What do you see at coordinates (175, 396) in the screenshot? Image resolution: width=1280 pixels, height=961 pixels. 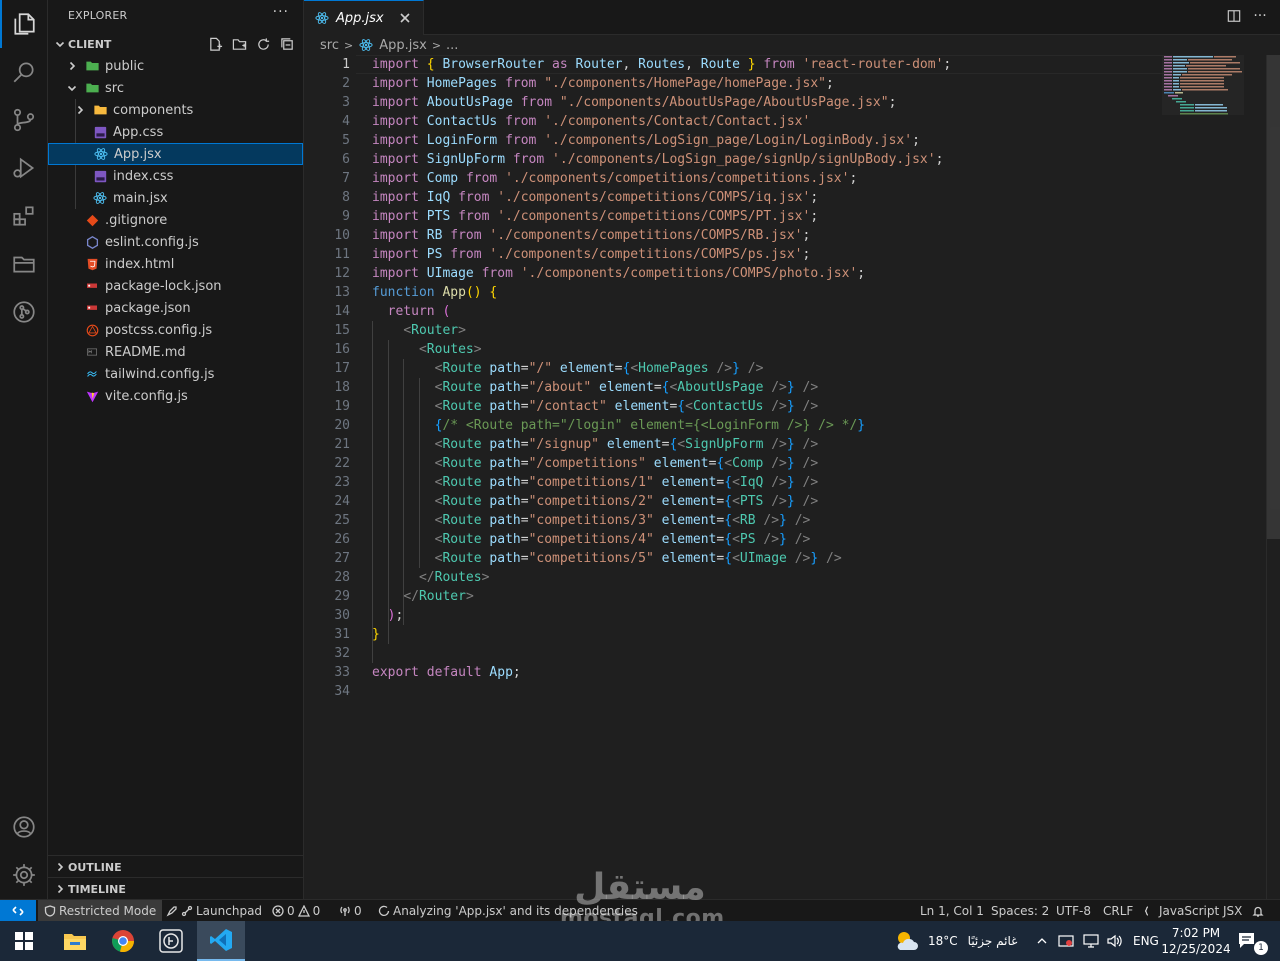 I see `tree-item-vite-config-js: vite.config.js` at bounding box center [175, 396].